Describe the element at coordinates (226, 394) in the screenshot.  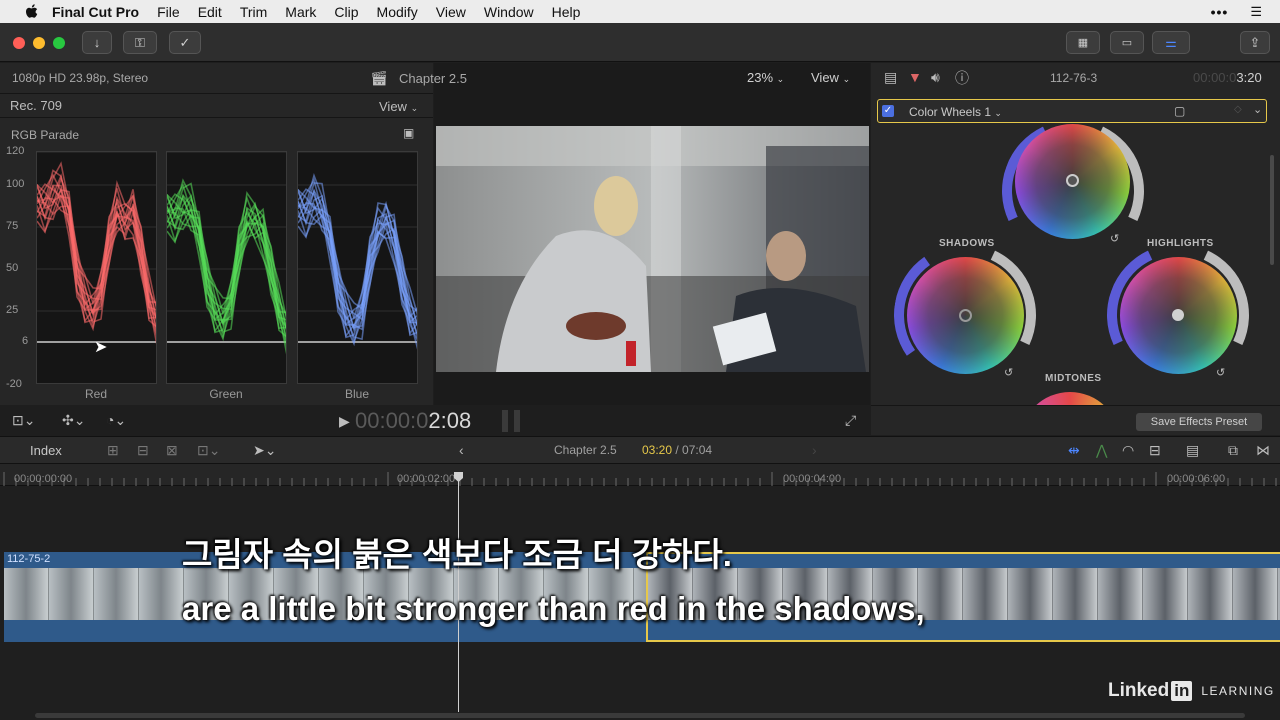
I see `channel-label-green: Green` at that location.